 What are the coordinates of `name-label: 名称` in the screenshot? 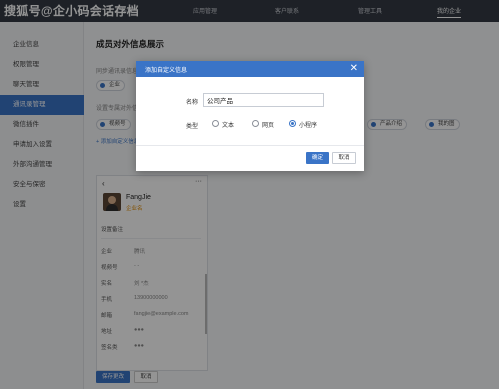 It's located at (191, 103).